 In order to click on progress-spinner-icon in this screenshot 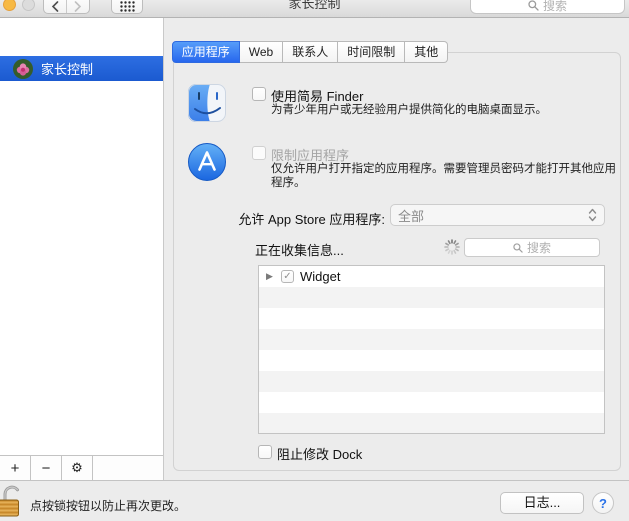, I will do `click(452, 247)`.